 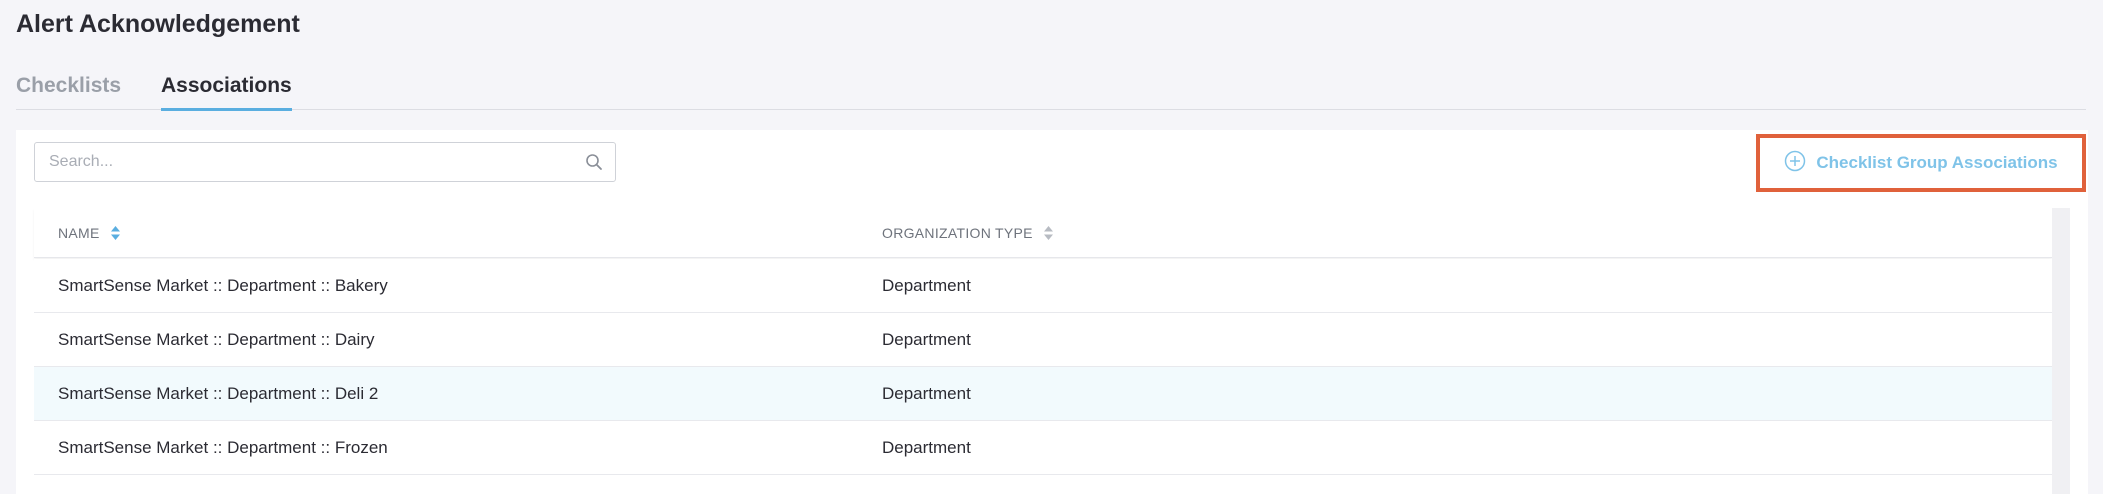 What do you see at coordinates (1937, 162) in the screenshot?
I see `checklist-group-associations-label: Checklist Group Associations` at bounding box center [1937, 162].